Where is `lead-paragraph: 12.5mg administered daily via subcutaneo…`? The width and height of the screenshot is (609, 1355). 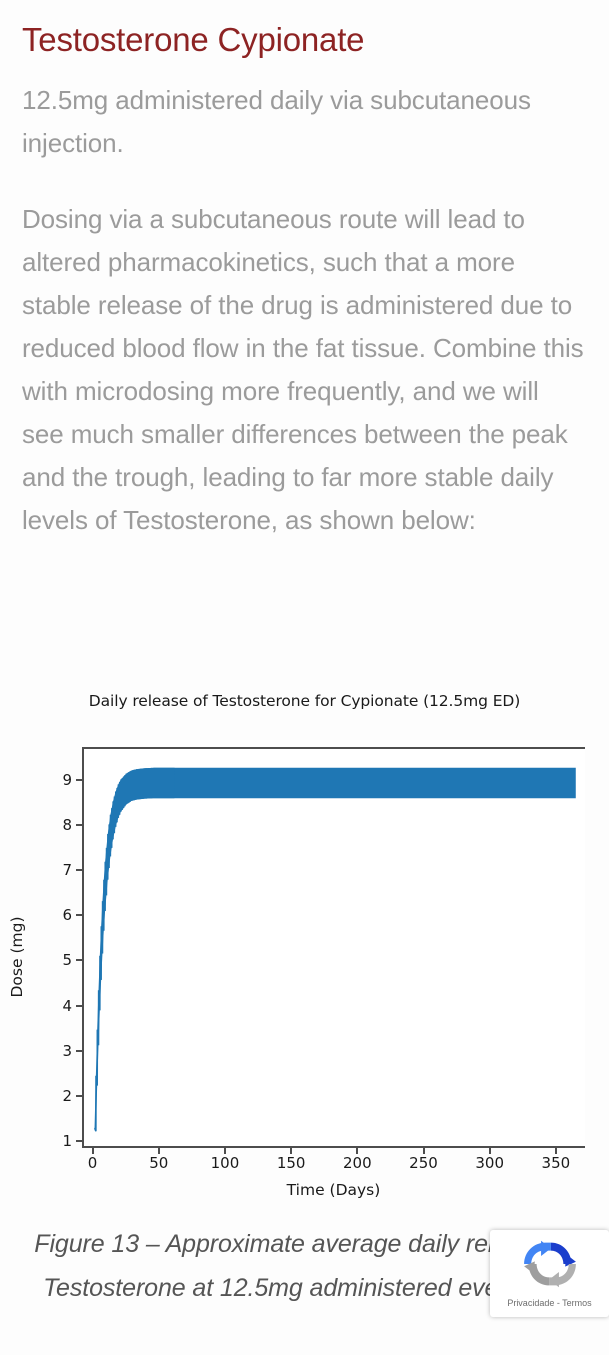 lead-paragraph: 12.5mg administered daily via subcutaneo… is located at coordinates (276, 121).